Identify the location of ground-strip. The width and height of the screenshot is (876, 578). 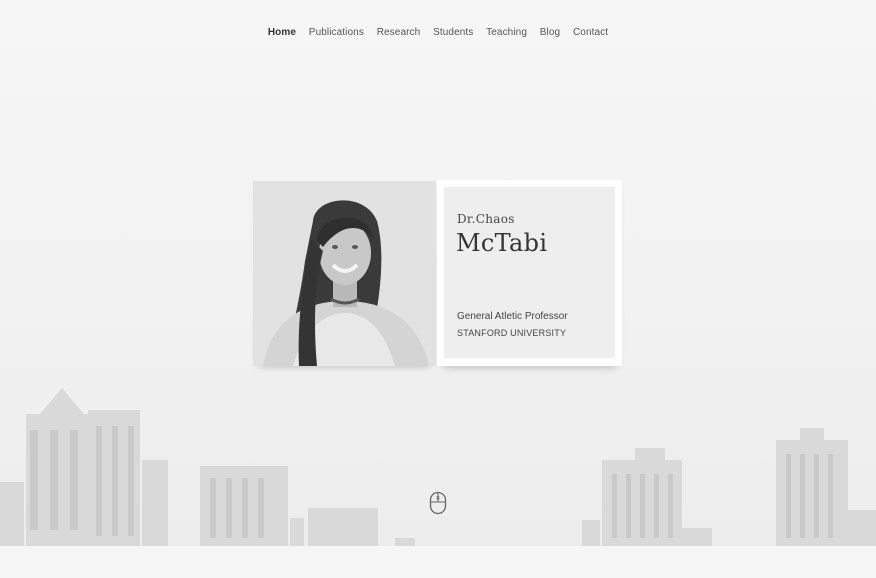
(438, 562).